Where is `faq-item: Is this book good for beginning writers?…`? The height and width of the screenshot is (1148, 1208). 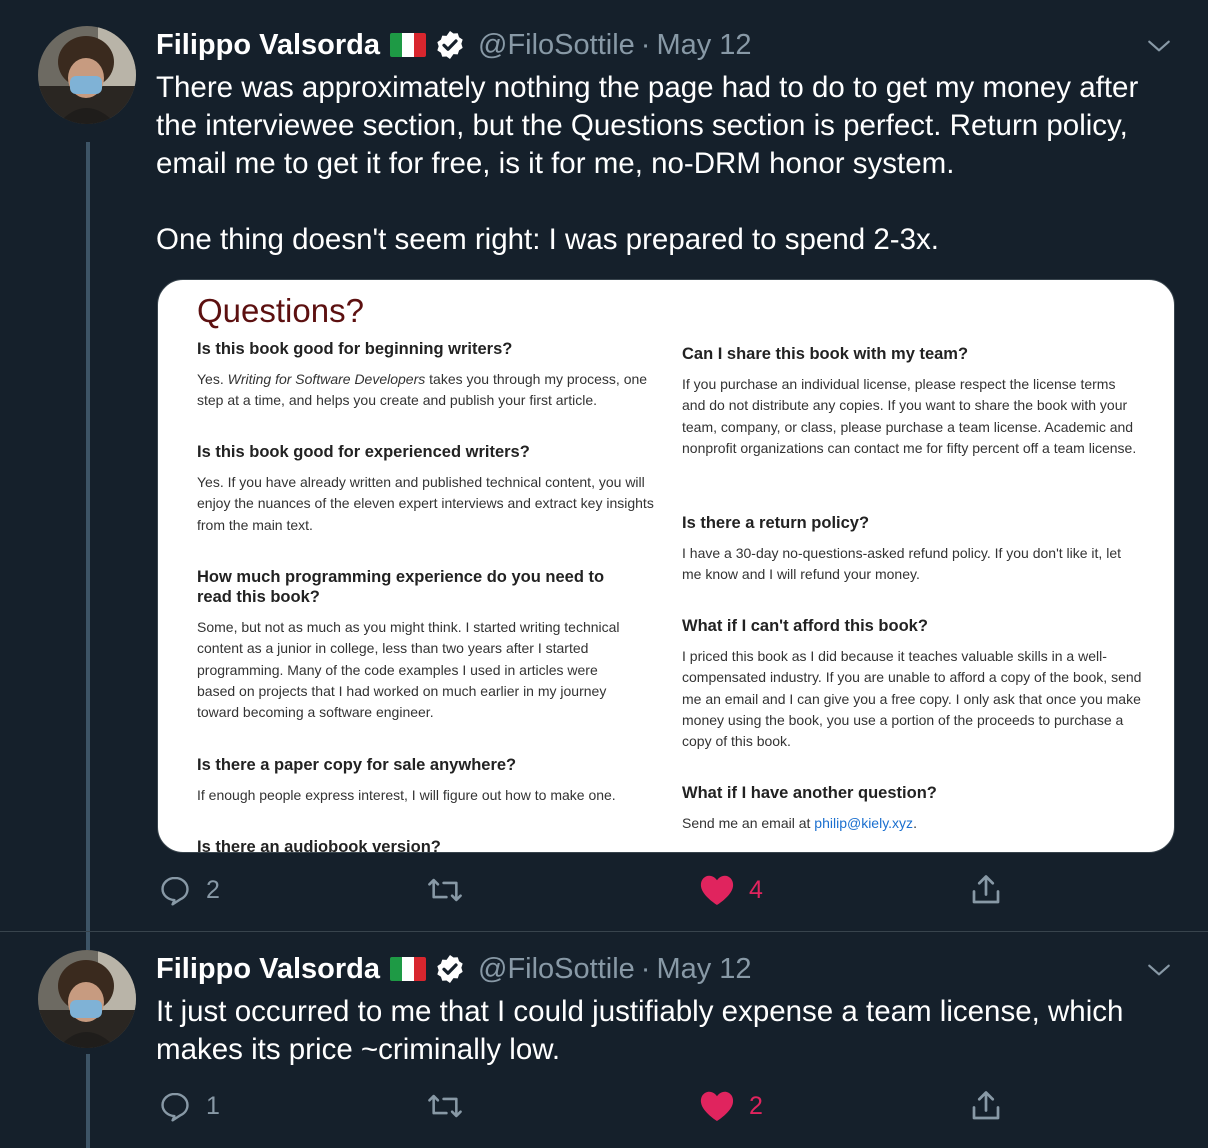 faq-item: Is this book good for beginning writers?… is located at coordinates (427, 375).